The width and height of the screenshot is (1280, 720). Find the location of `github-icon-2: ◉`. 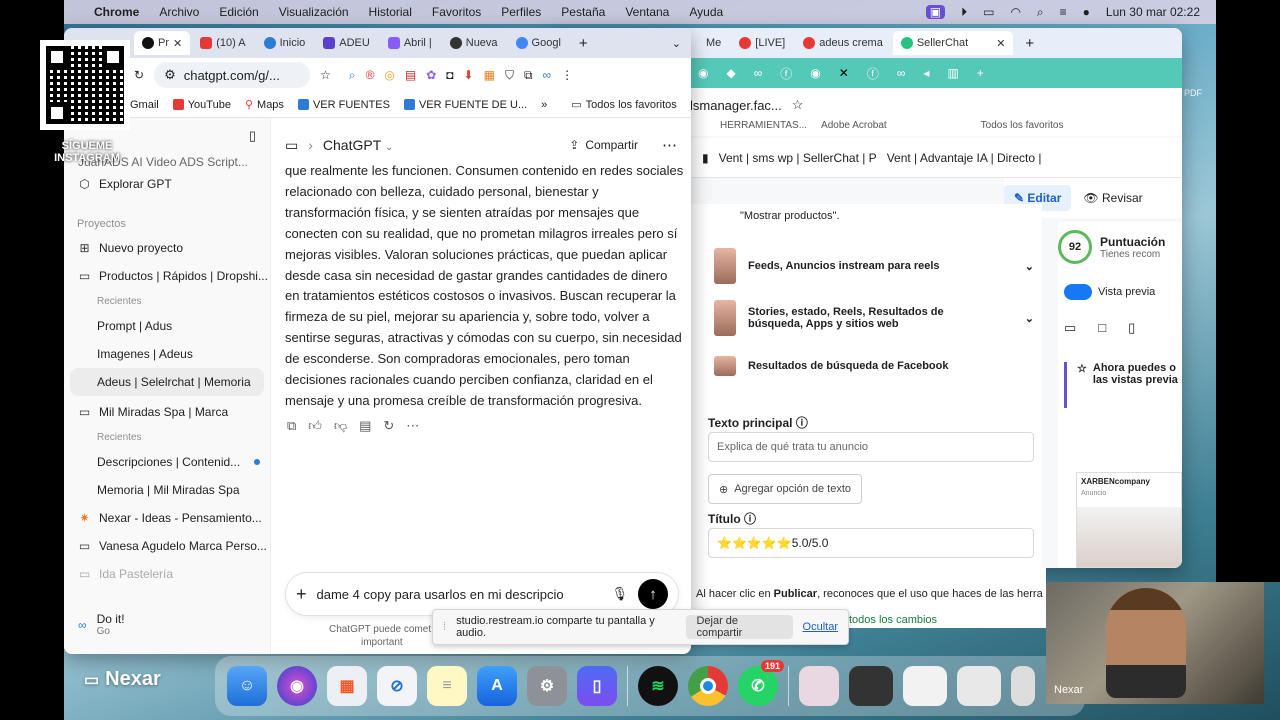

github-icon-2: ◉ is located at coordinates (815, 73).